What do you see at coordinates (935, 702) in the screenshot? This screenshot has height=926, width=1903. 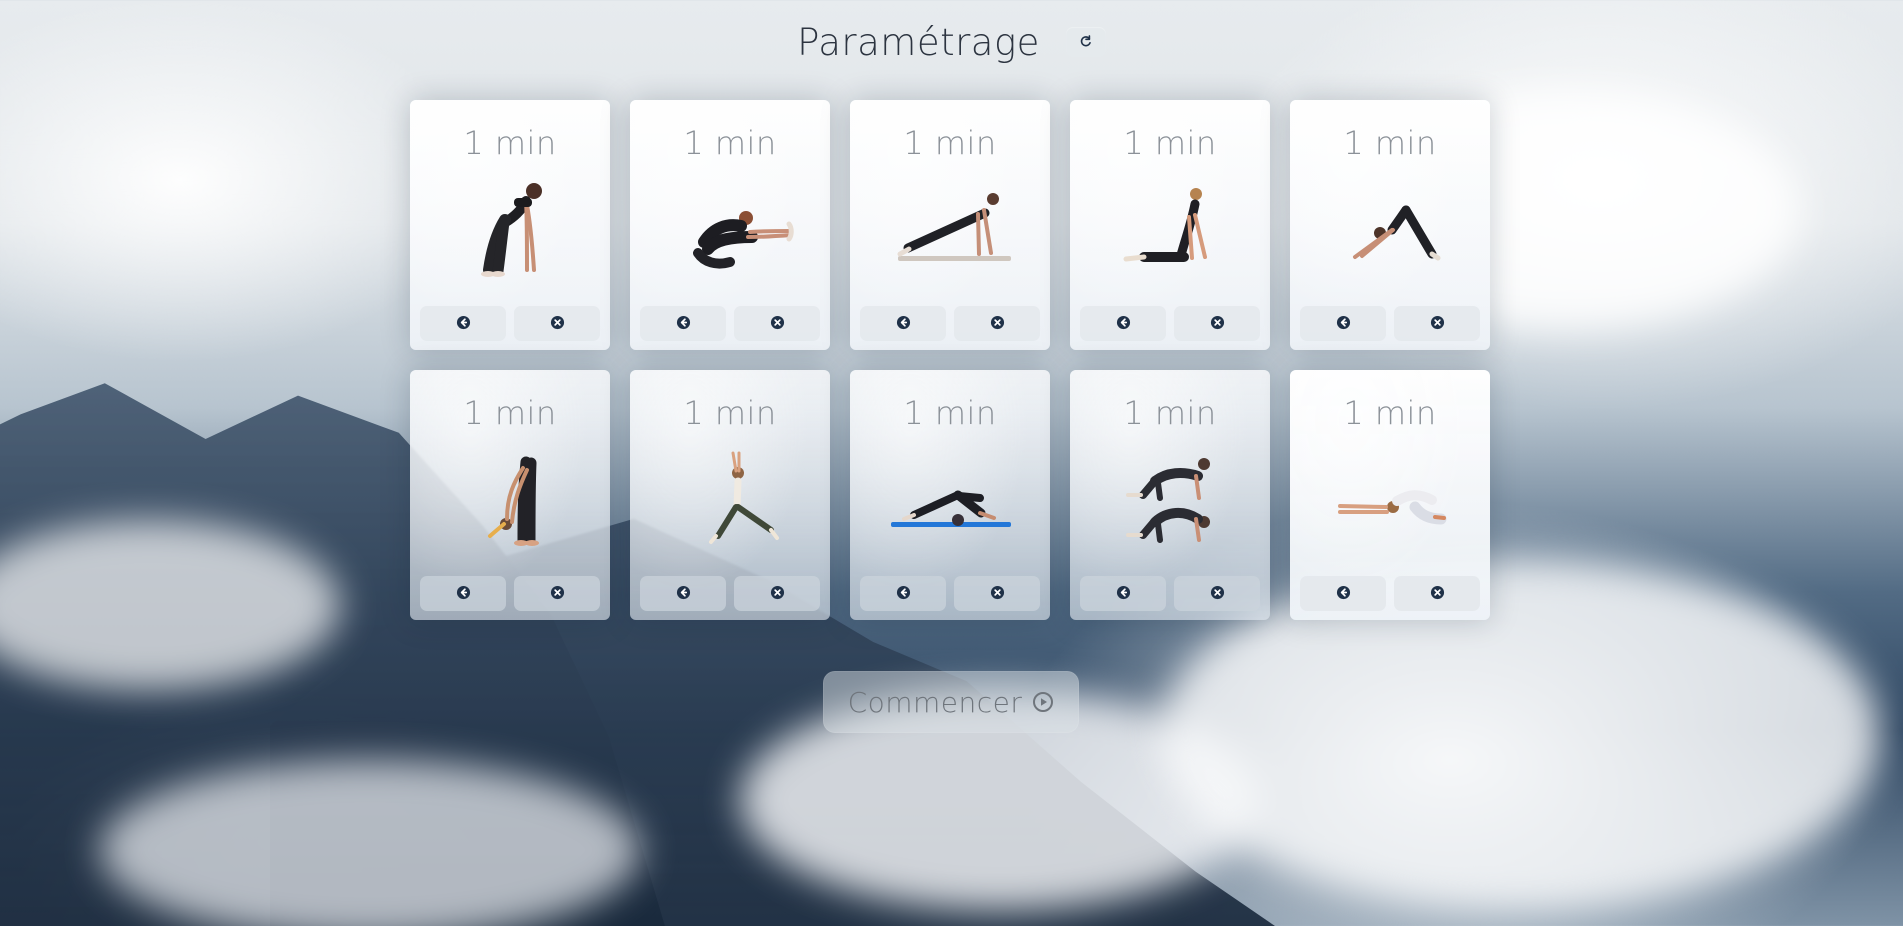 I see `start-label: Commencer` at bounding box center [935, 702].